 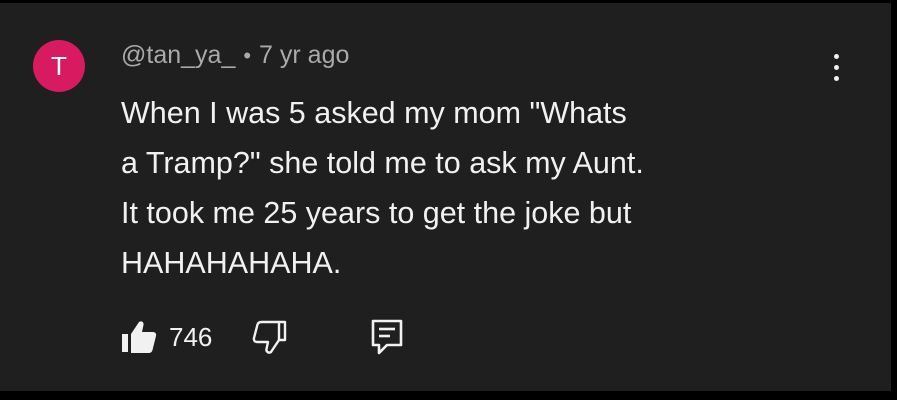 I want to click on avatar: T, so click(x=59, y=66).